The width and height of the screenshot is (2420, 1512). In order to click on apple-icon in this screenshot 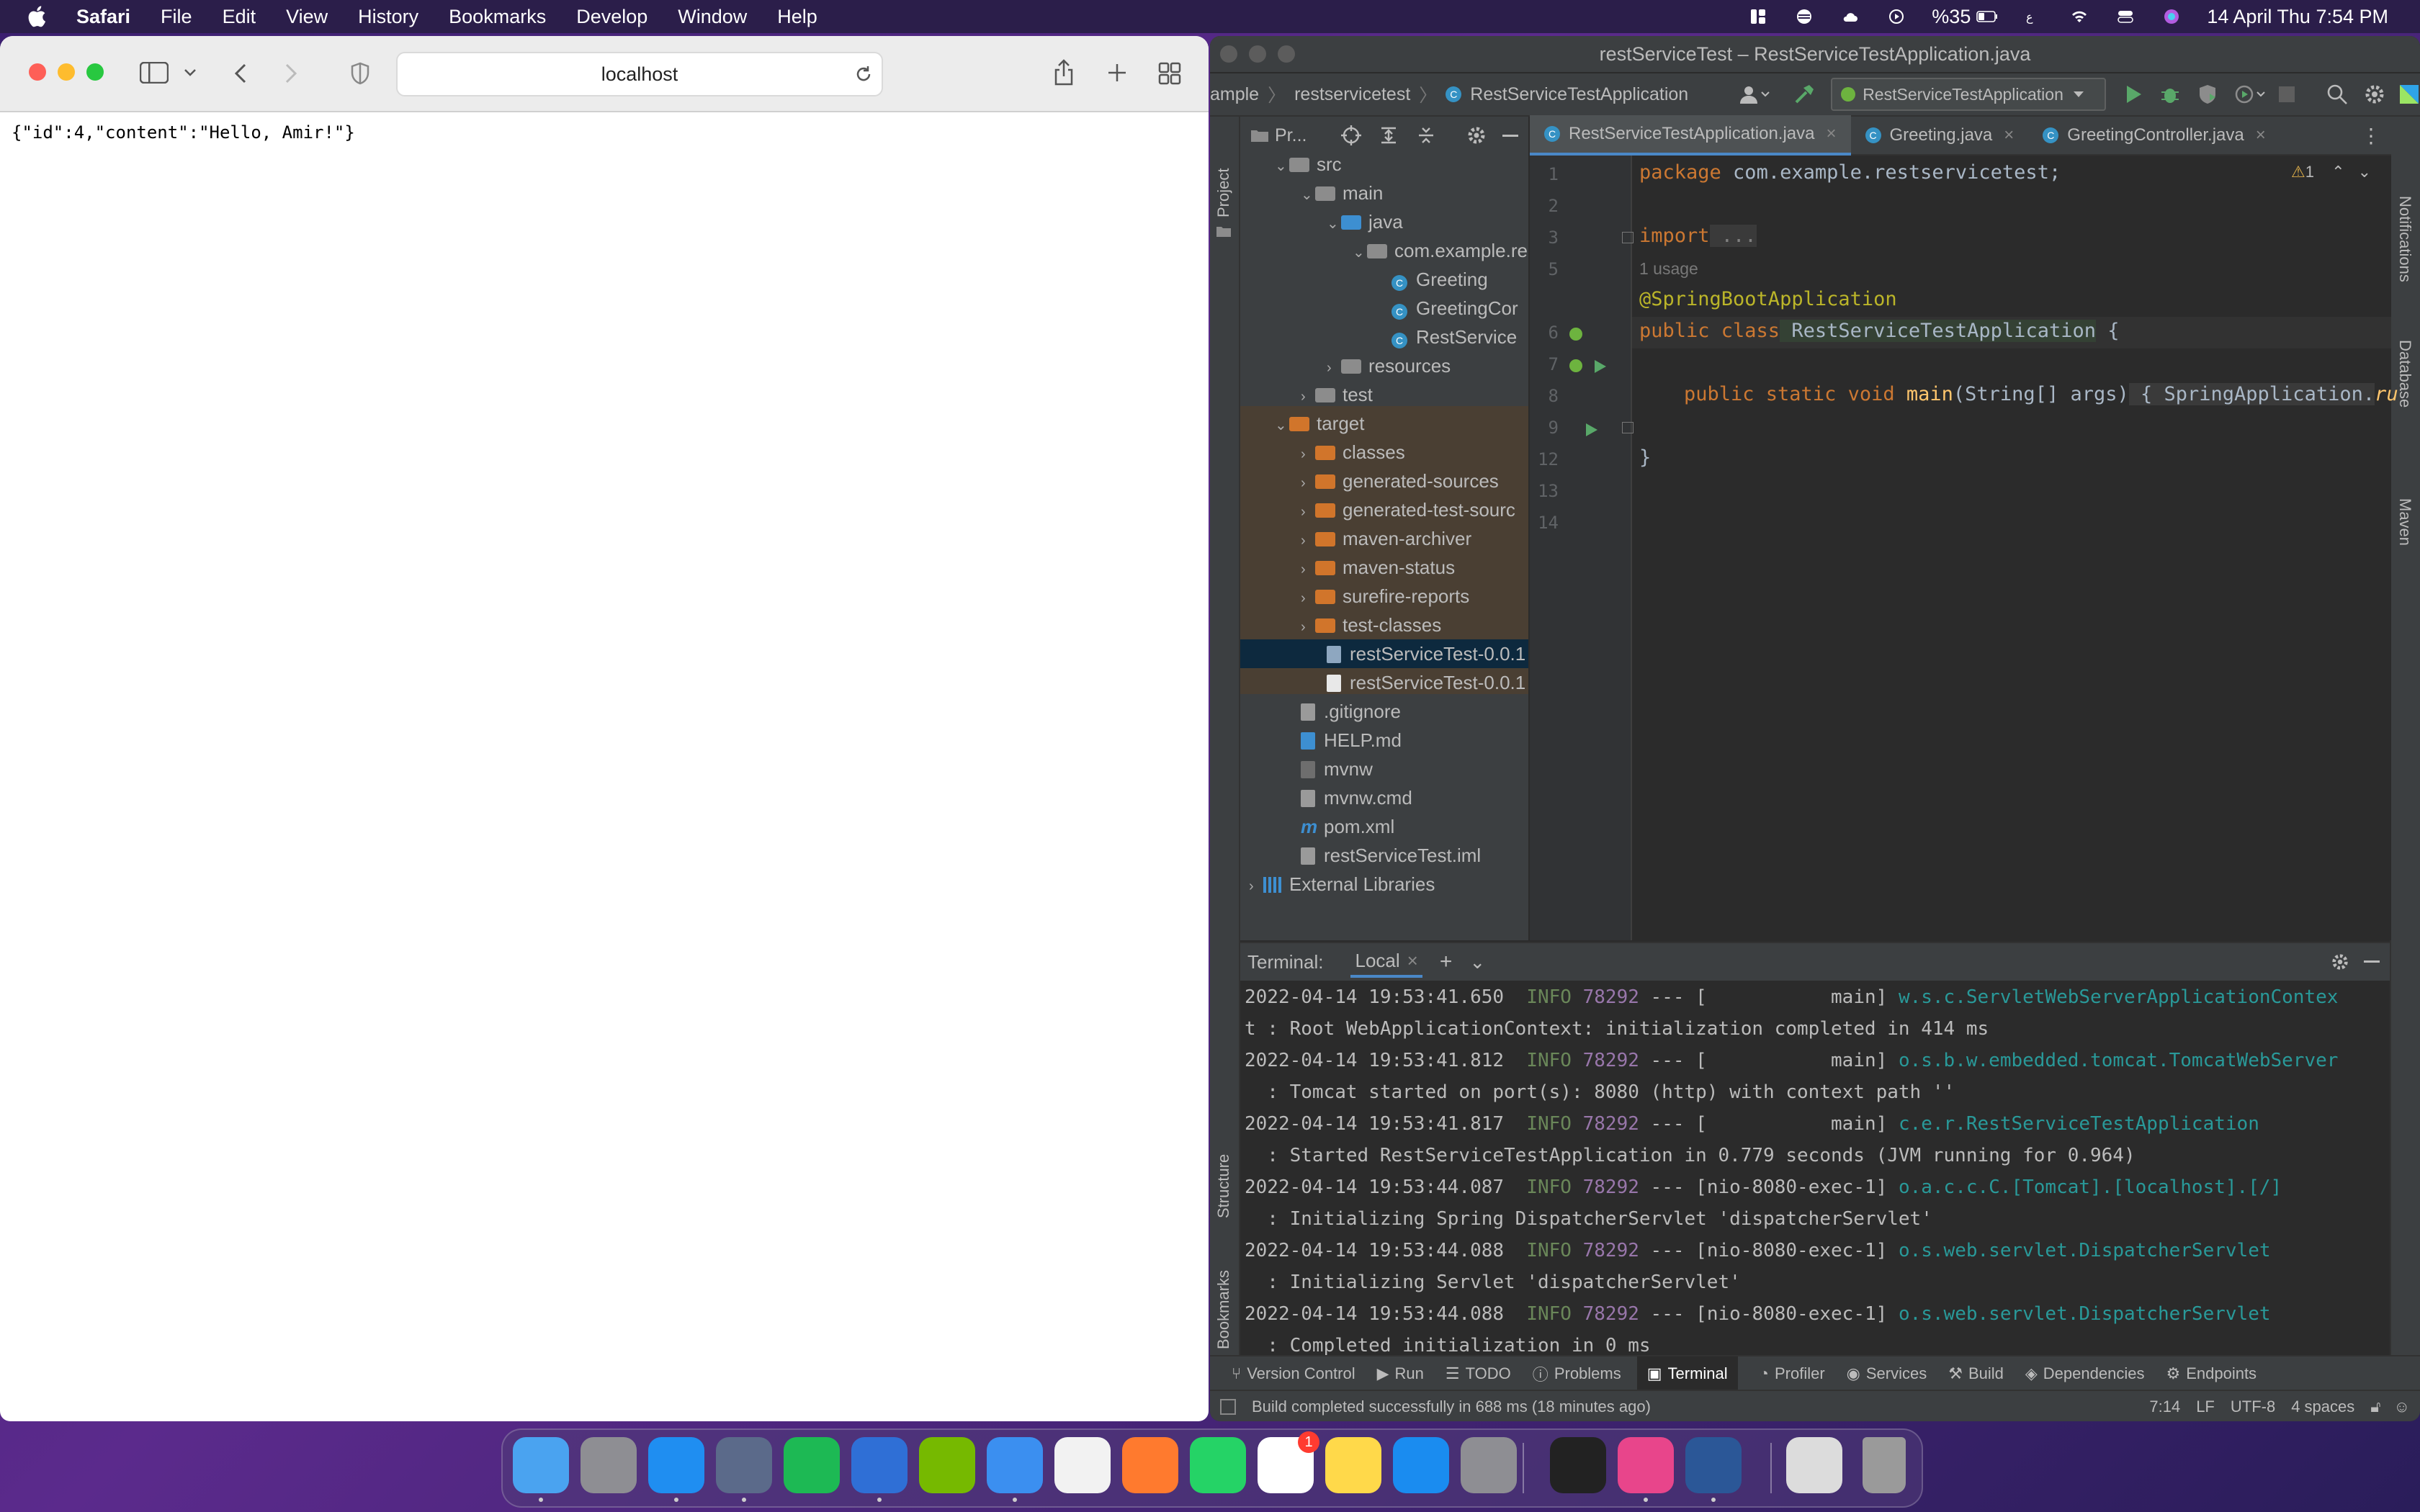, I will do `click(38, 16)`.